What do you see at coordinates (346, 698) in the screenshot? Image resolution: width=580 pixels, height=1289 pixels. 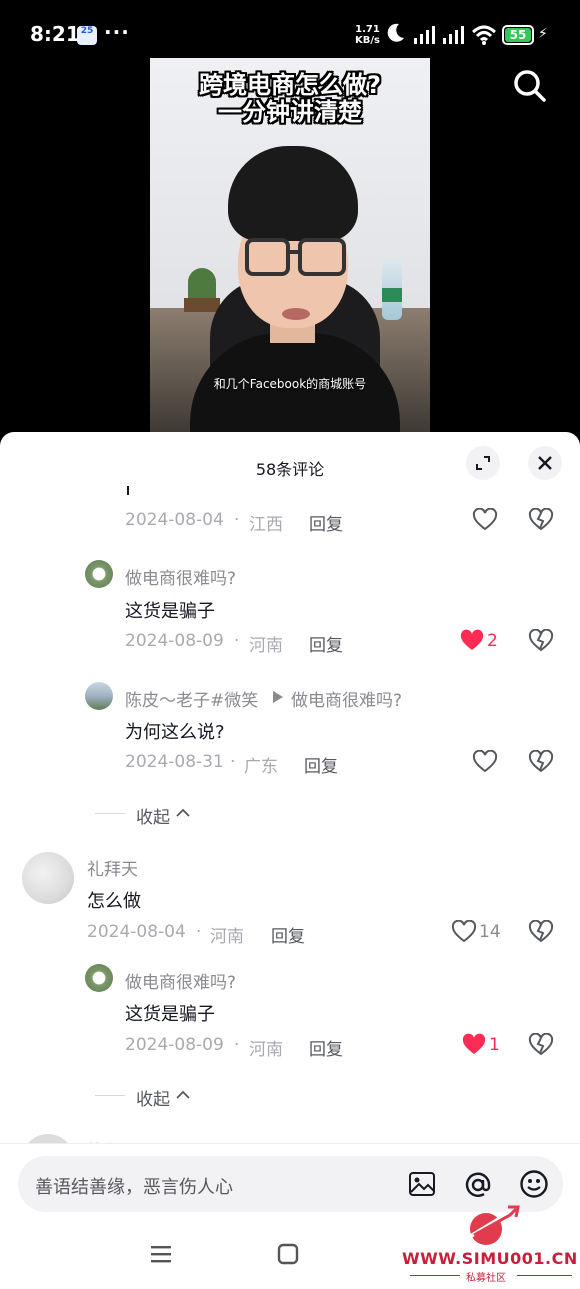 I see `reply-to-author: 做电商很难吗?` at bounding box center [346, 698].